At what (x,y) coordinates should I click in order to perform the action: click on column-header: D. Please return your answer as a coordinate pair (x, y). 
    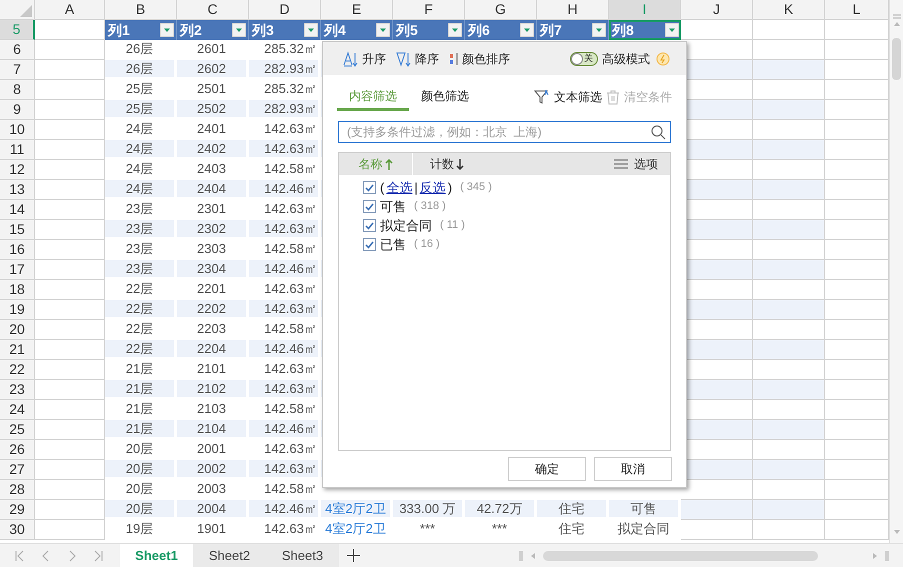
    Looking at the image, I should click on (285, 10).